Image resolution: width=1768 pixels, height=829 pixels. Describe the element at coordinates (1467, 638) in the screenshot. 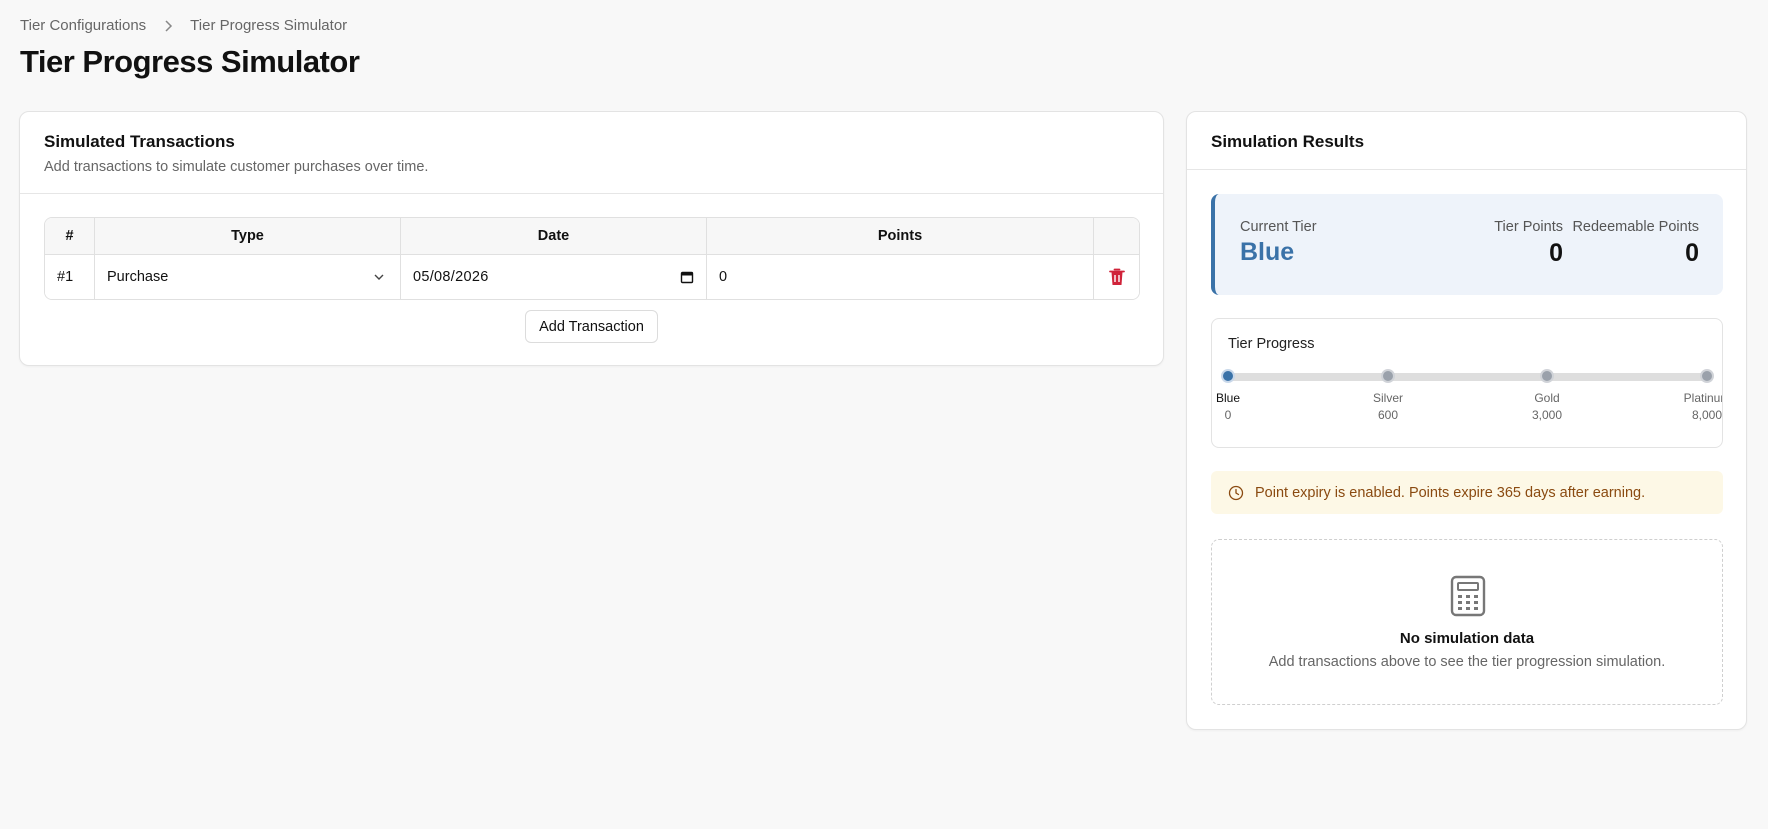

I see `empty-state-title: No simulation data` at that location.